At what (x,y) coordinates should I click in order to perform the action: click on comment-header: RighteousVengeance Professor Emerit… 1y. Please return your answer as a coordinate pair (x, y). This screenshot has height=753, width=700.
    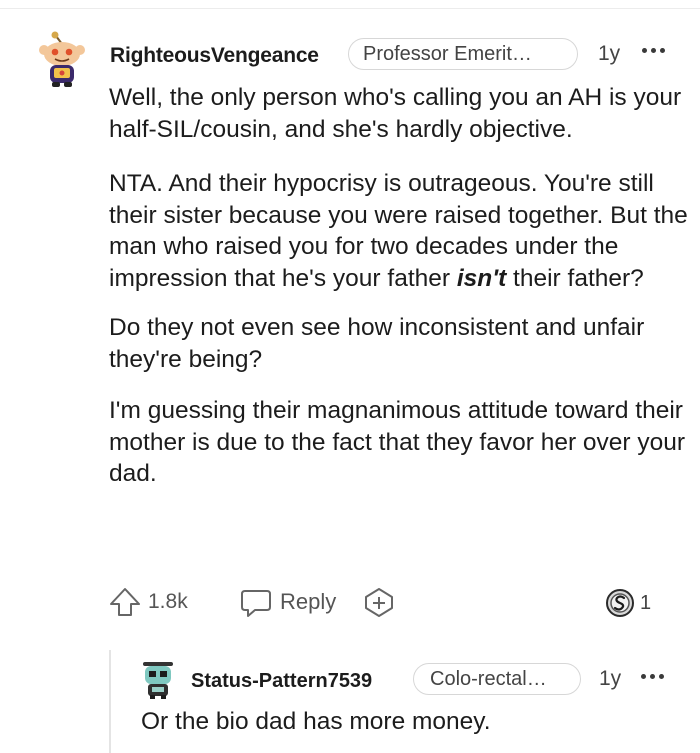
    Looking at the image, I should click on (356, 58).